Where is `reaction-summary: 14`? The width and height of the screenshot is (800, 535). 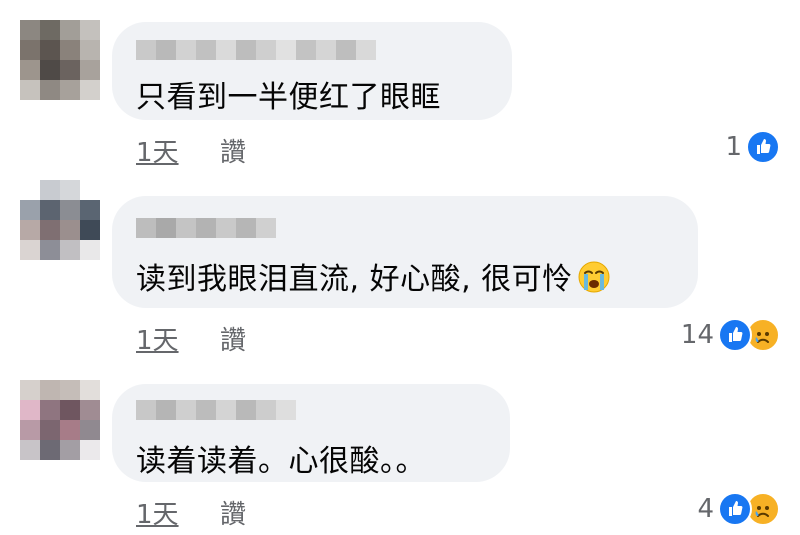 reaction-summary: 14 is located at coordinates (730, 335).